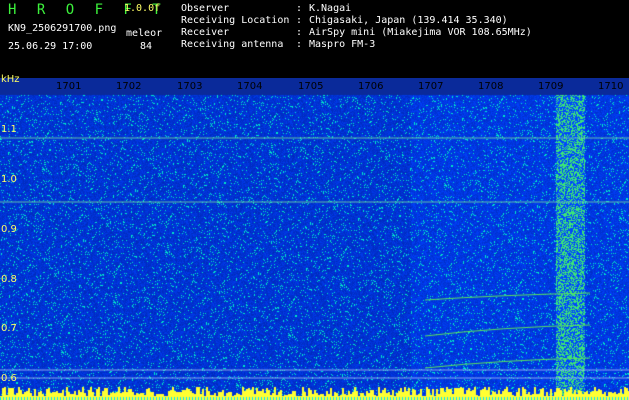 The width and height of the screenshot is (629, 400). I want to click on y-tick-label: 0.9, so click(9, 229).